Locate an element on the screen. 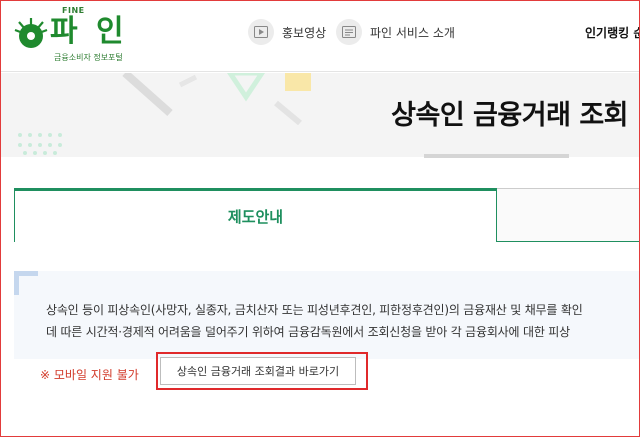 The image size is (640, 437). leaf-icon is located at coordinates (31, 33).